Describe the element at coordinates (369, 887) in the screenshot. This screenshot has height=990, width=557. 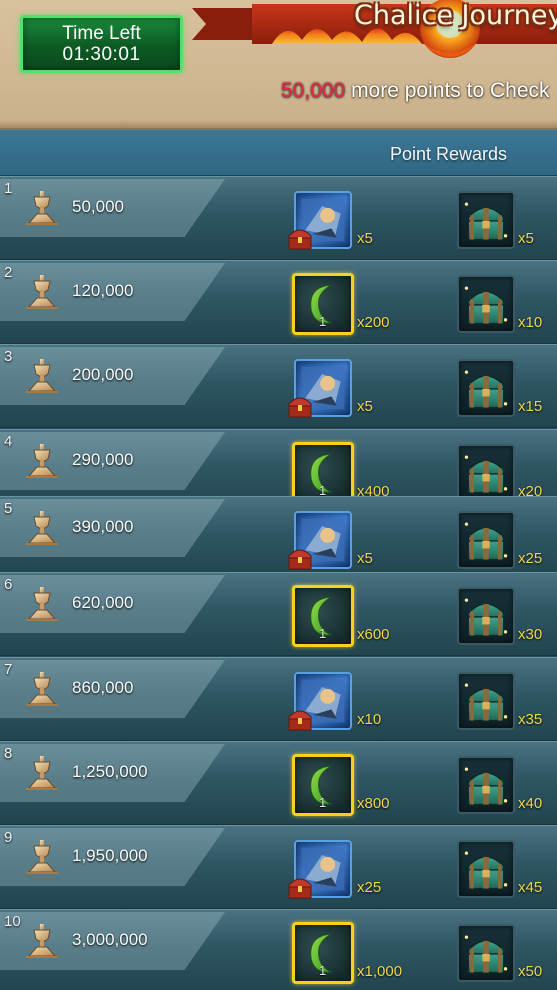
I see `reward-a-quantity: x25` at that location.